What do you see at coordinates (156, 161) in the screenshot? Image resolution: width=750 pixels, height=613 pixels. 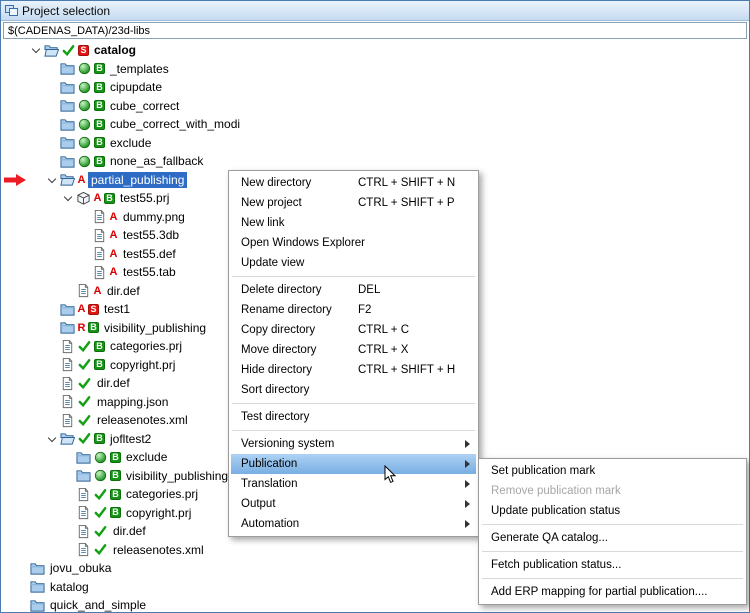 I see `tree-item-label: none_as_fallback` at bounding box center [156, 161].